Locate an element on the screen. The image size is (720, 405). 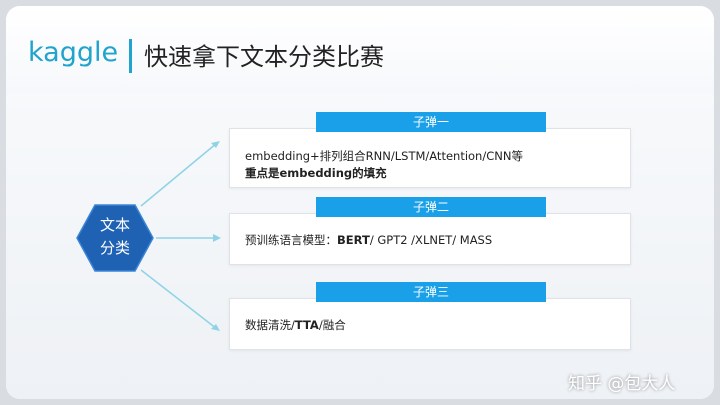
hexagon-label: 文本 分类 is located at coordinates (115, 237).